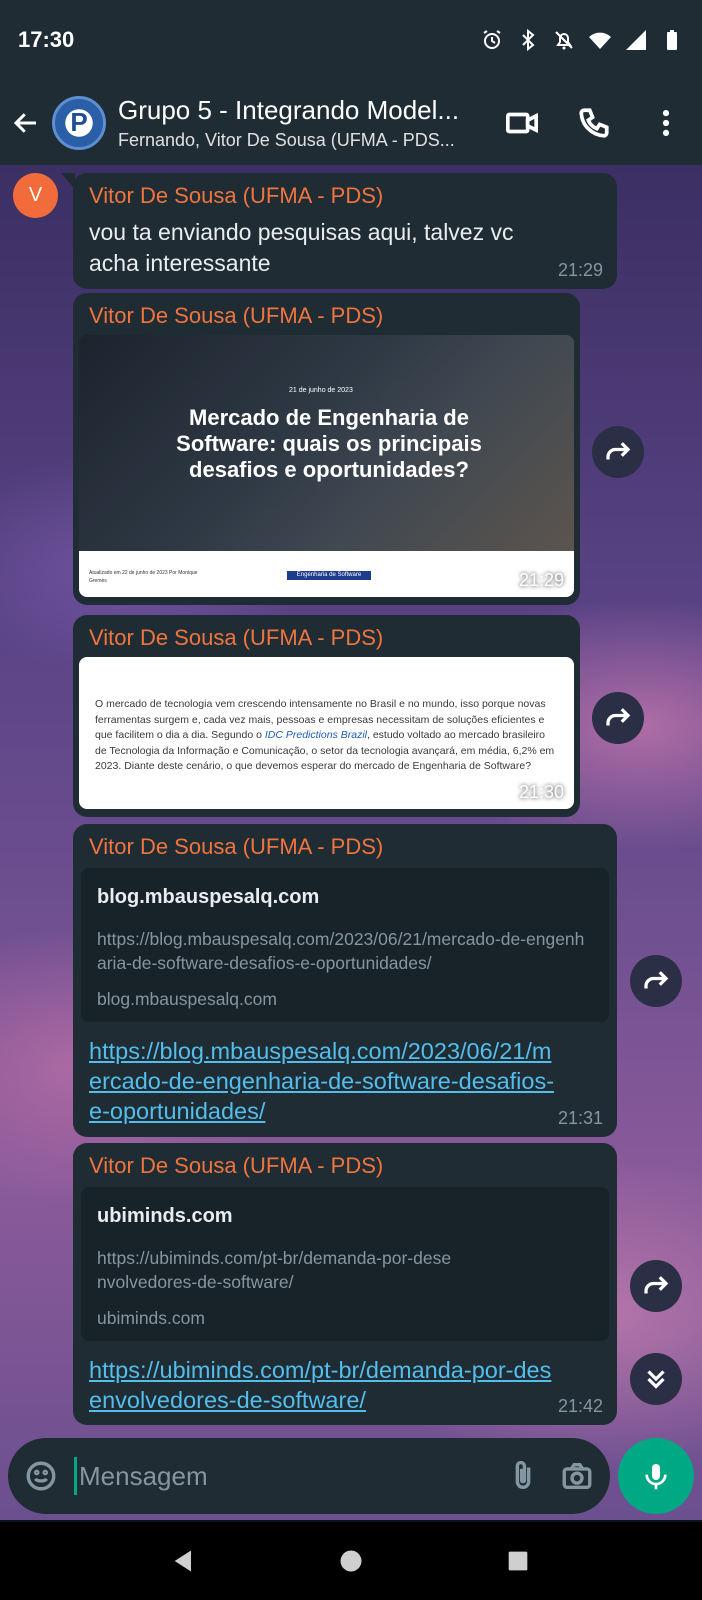 Image resolution: width=702 pixels, height=1600 pixels. What do you see at coordinates (636, 40) in the screenshot?
I see `signal-icon` at bounding box center [636, 40].